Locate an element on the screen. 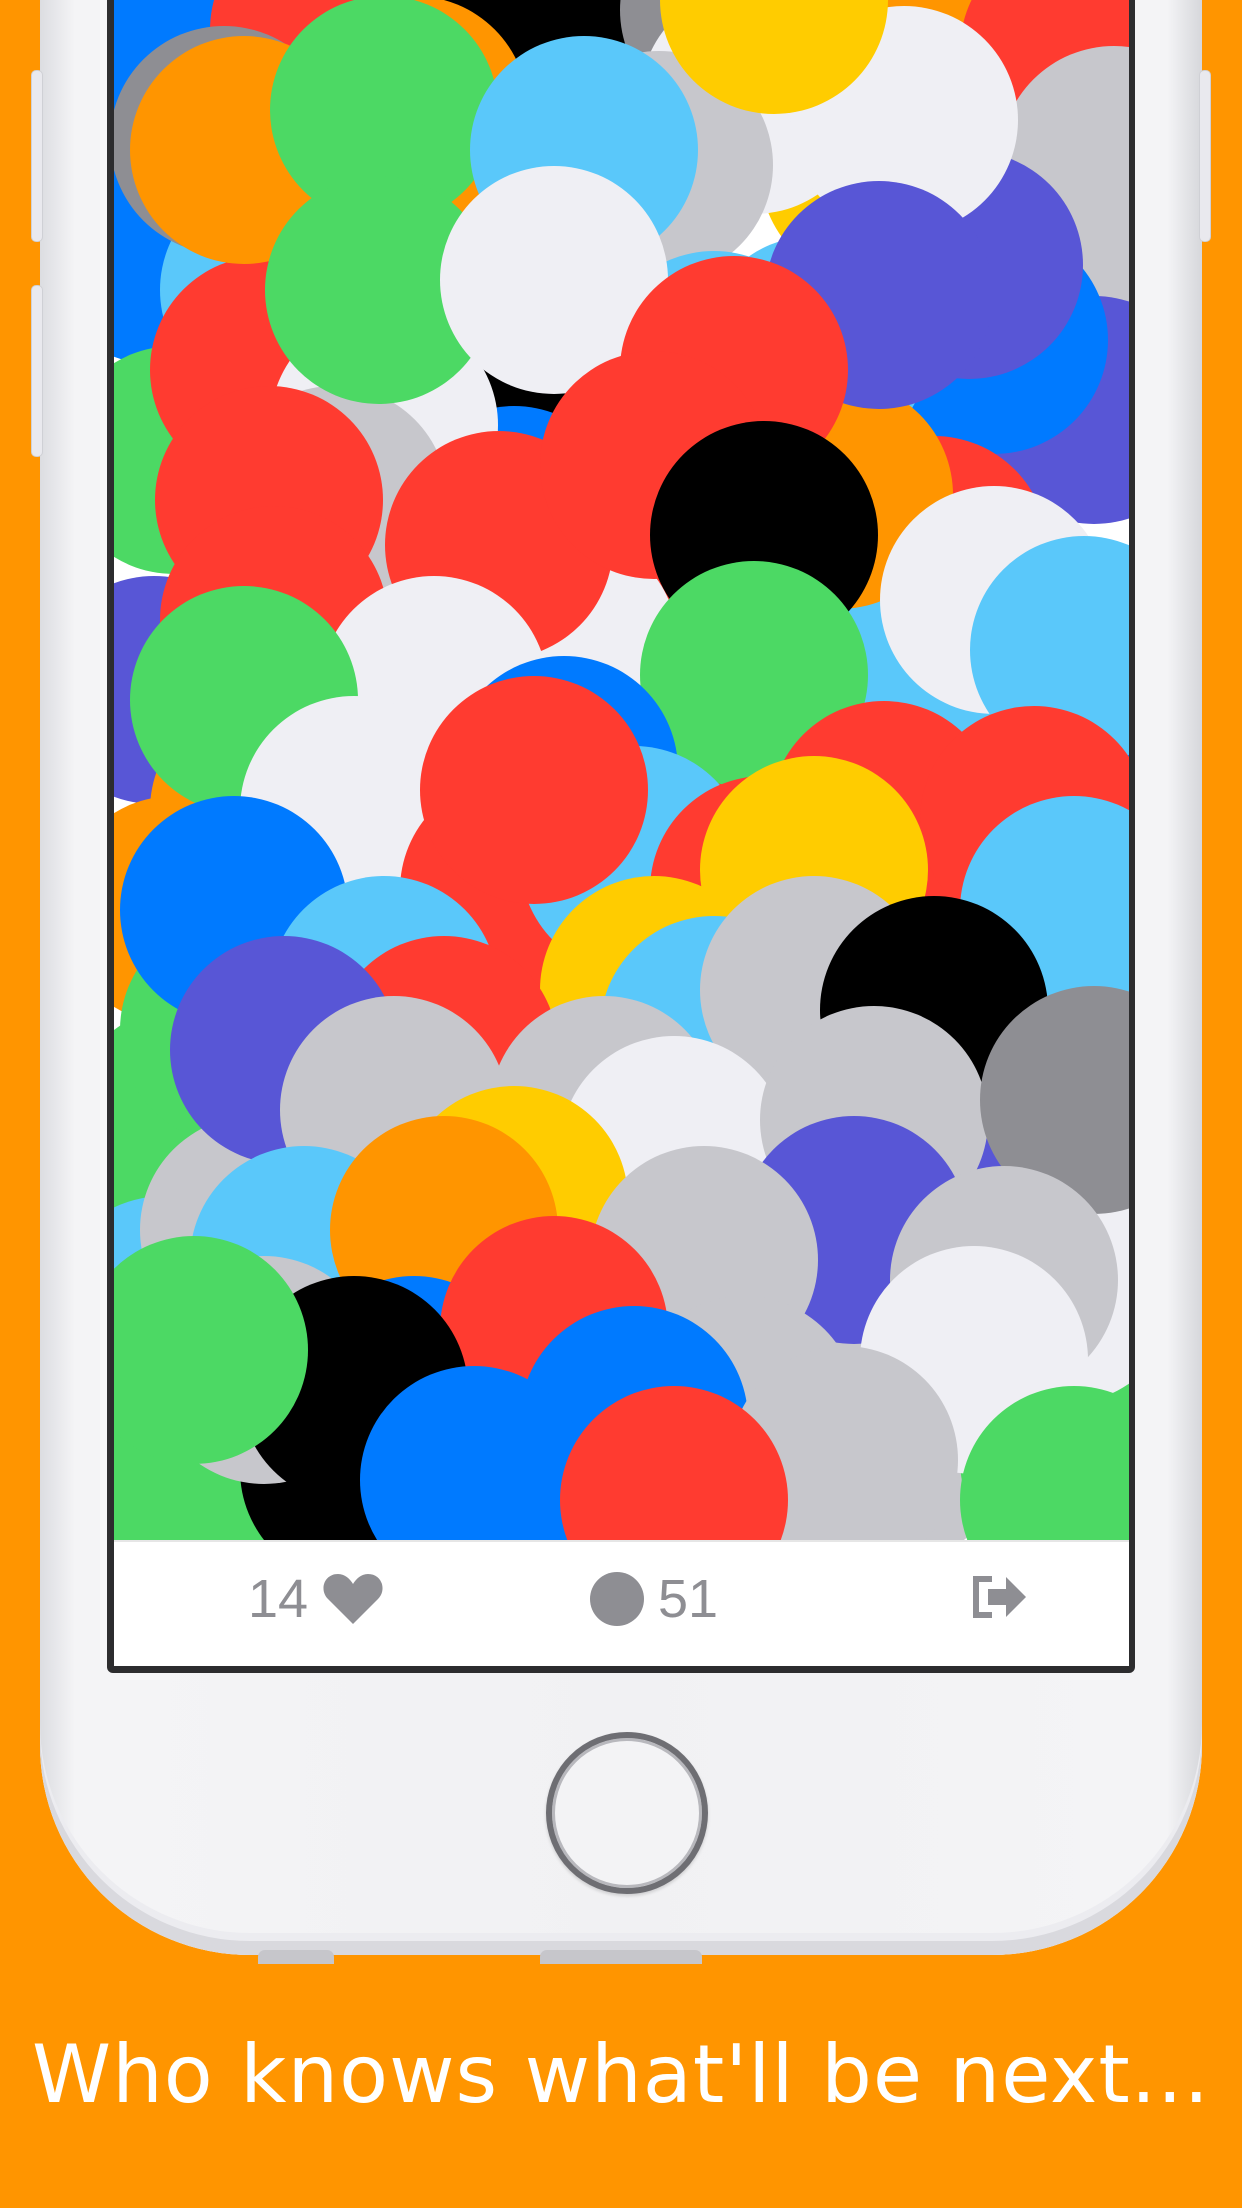 This screenshot has width=1242, height=2208. circles-counter: 51 is located at coordinates (654, 1599).